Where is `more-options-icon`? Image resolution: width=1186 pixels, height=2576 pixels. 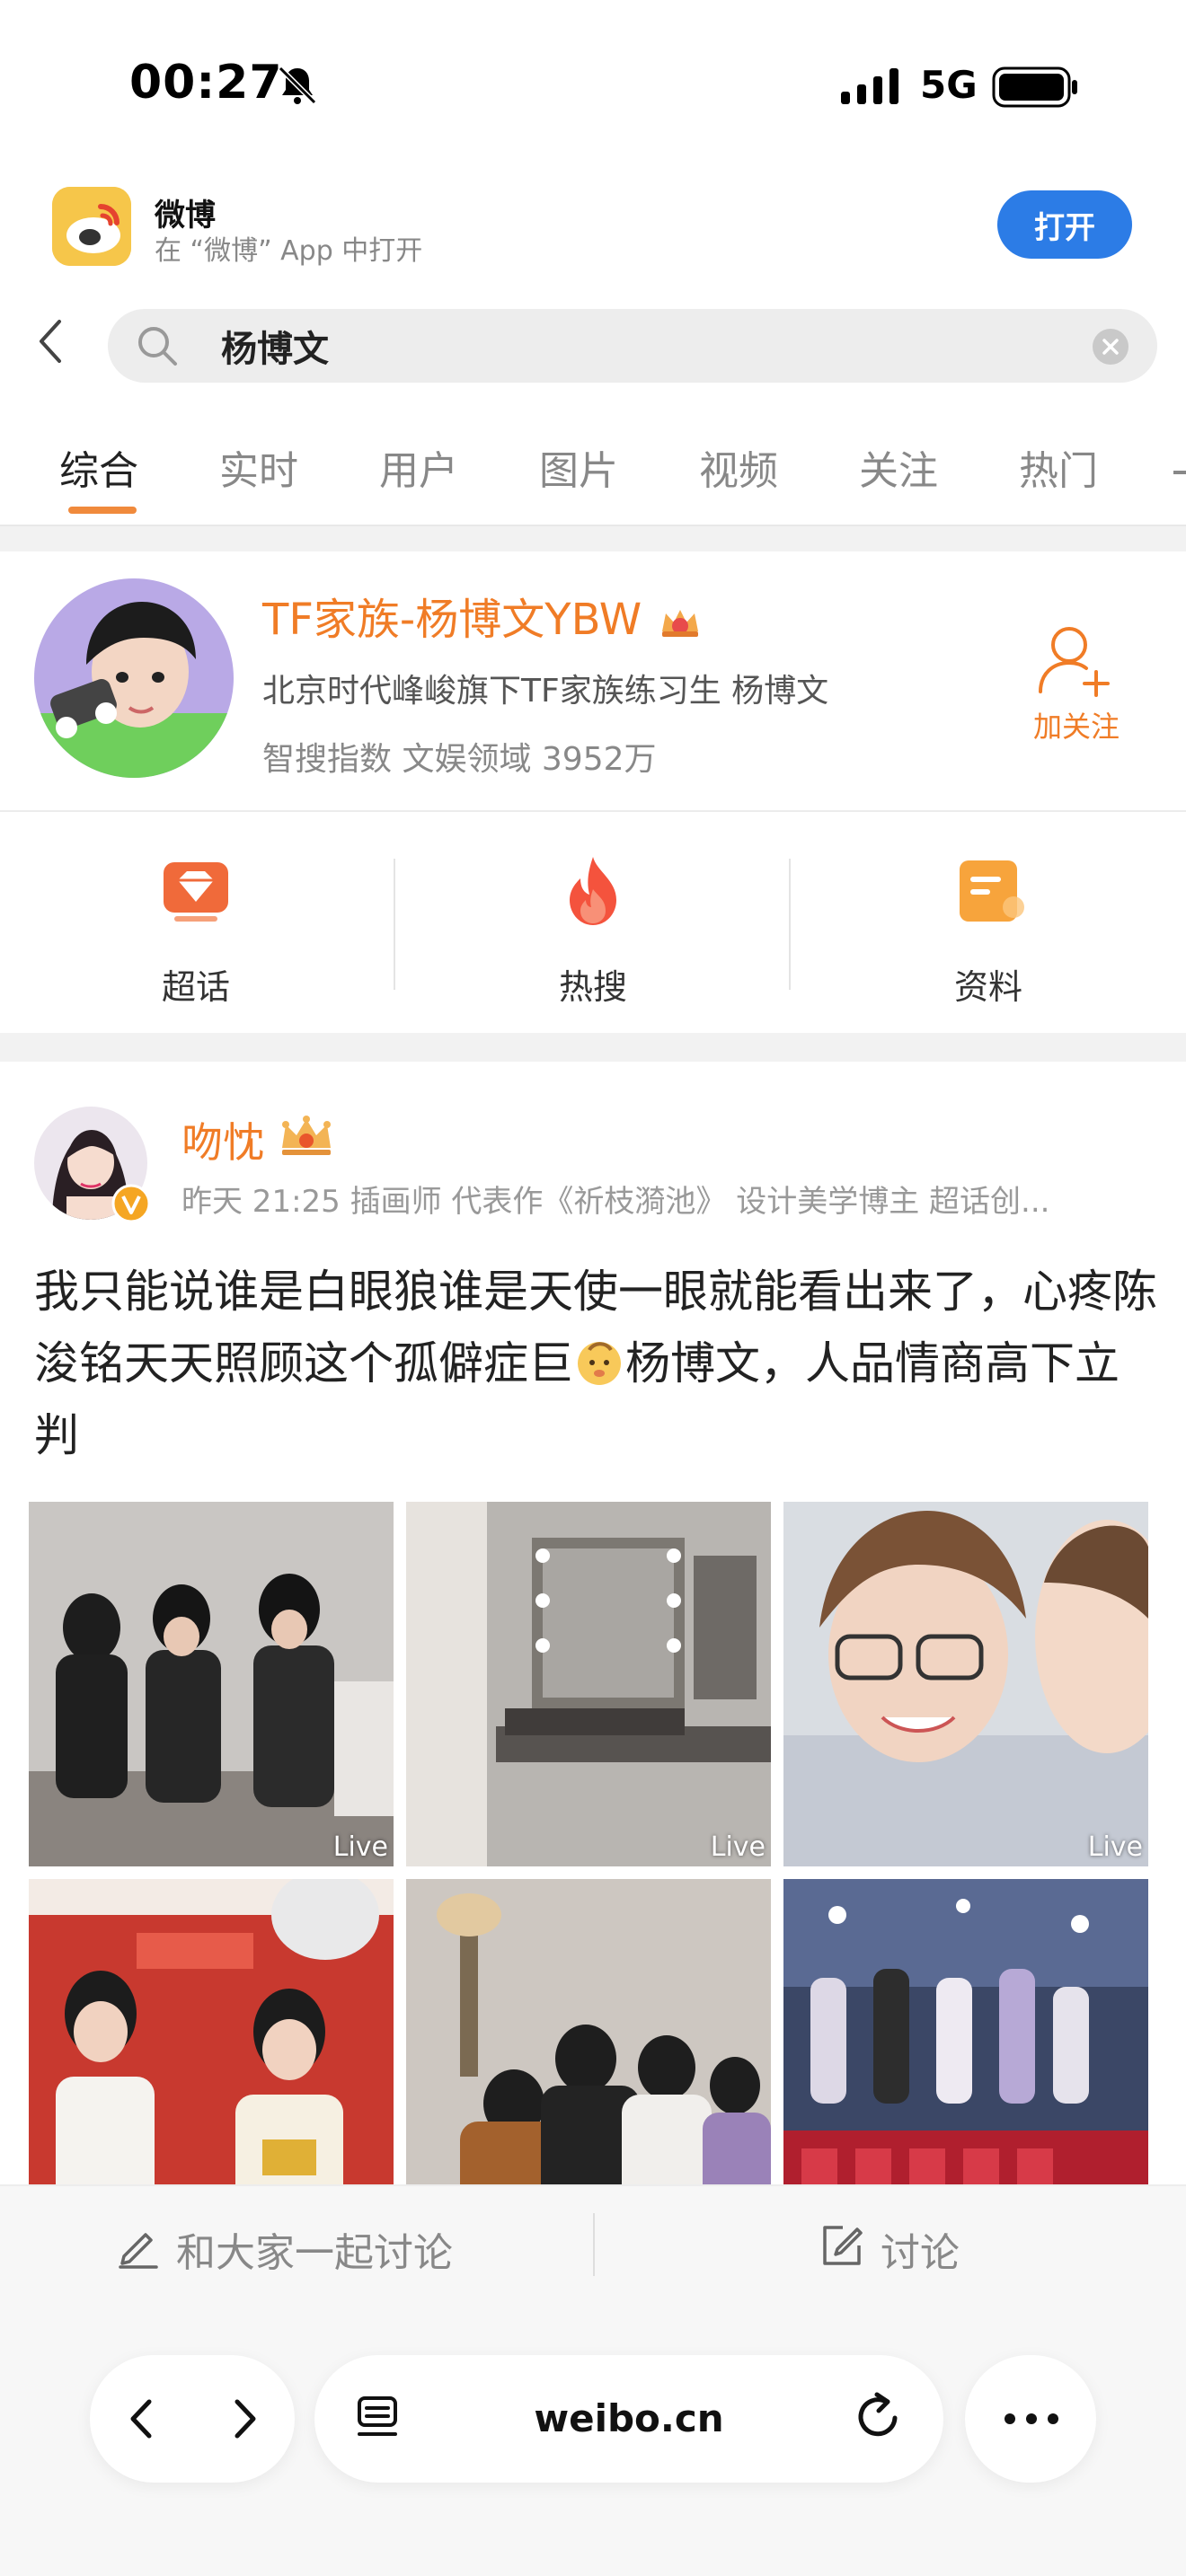
more-options-icon is located at coordinates (1031, 2418).